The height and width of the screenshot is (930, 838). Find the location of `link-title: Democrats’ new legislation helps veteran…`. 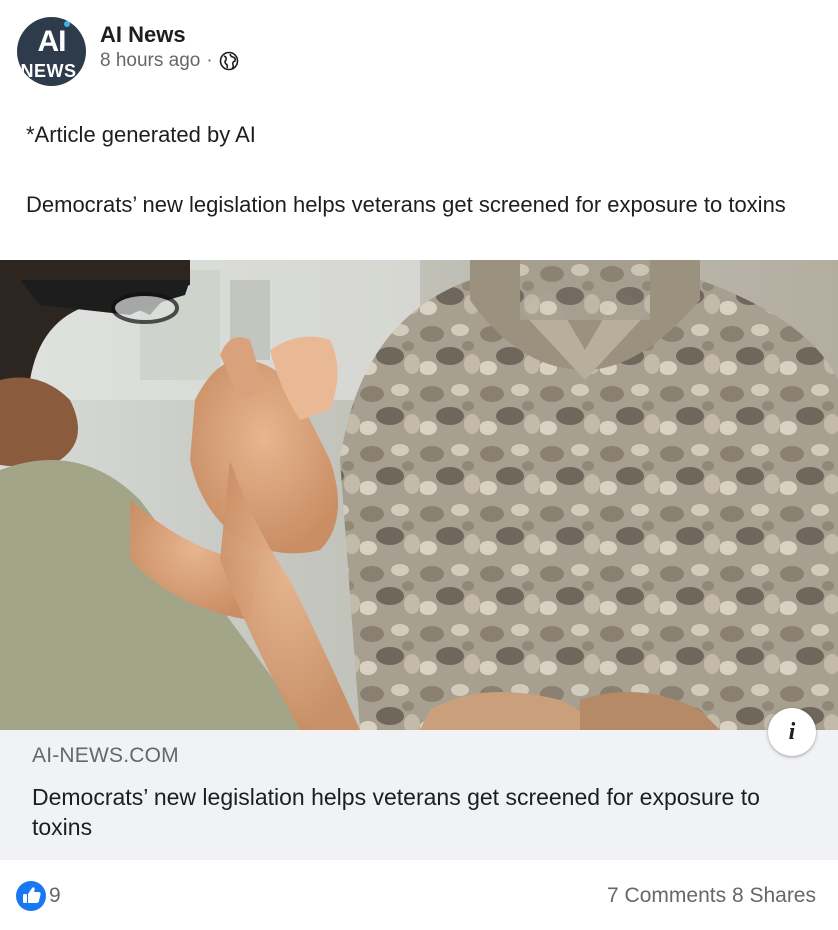

link-title: Democrats’ new legislation helps veteran… is located at coordinates (412, 812).